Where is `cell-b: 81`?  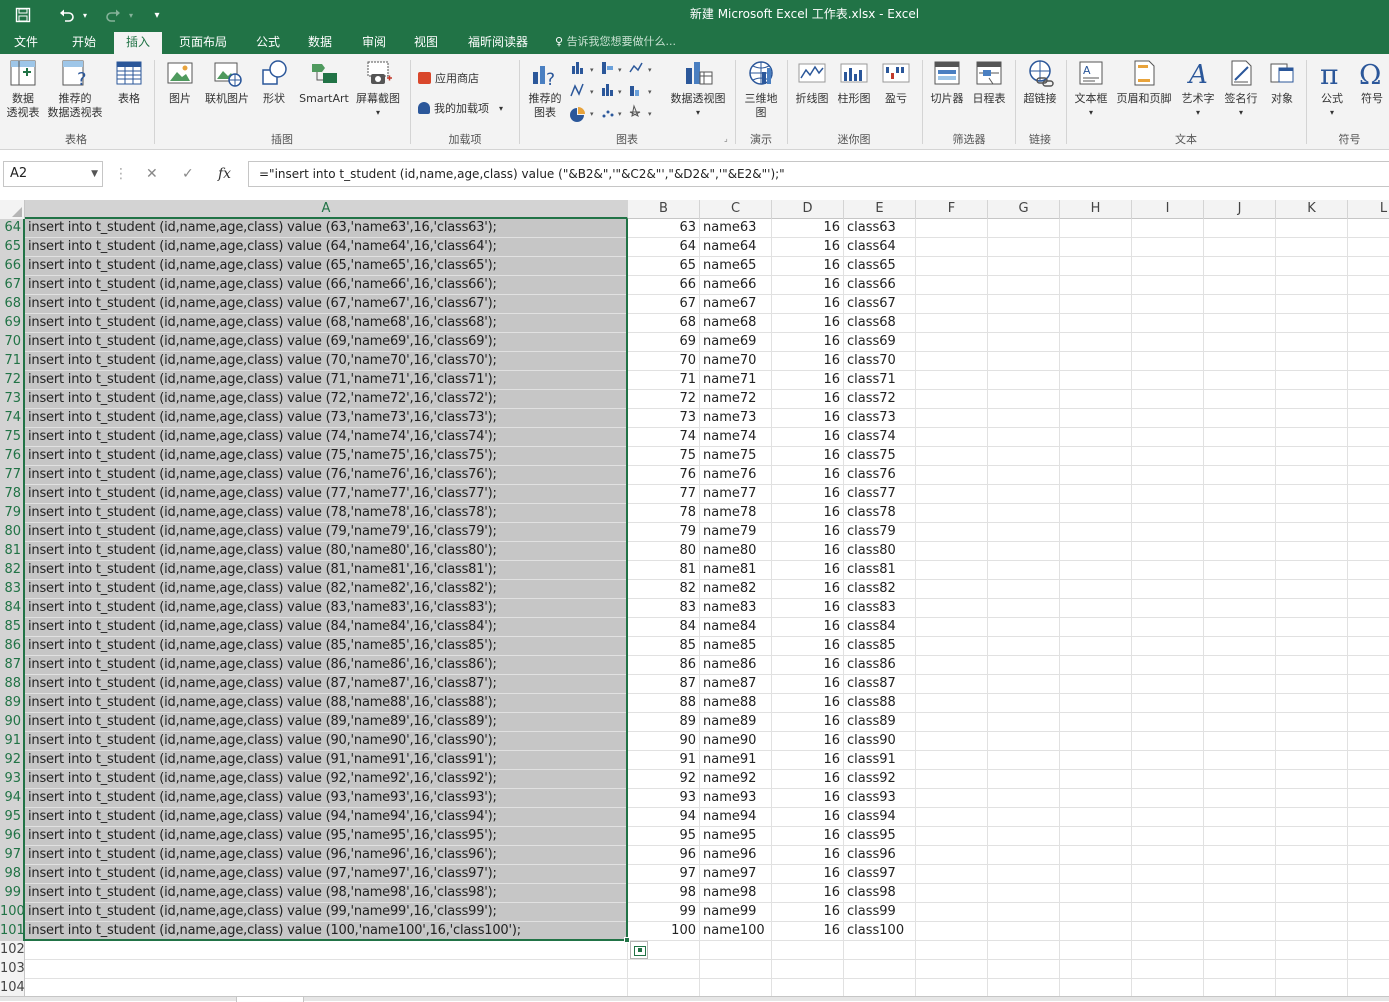 cell-b: 81 is located at coordinates (664, 570).